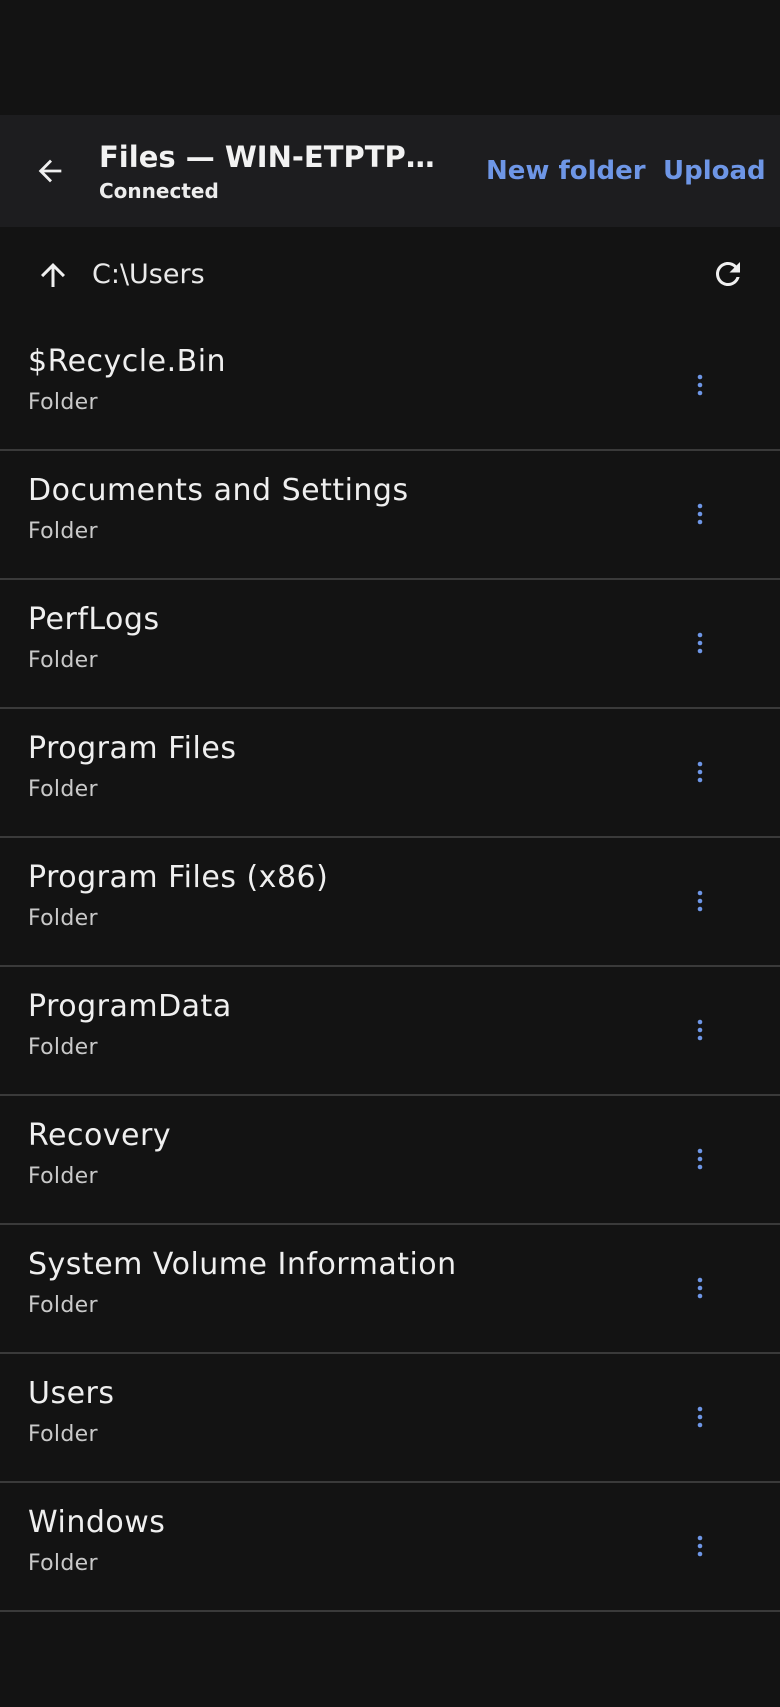 This screenshot has width=780, height=1707. I want to click on file-row: Recovery Folder, so click(390, 1160).